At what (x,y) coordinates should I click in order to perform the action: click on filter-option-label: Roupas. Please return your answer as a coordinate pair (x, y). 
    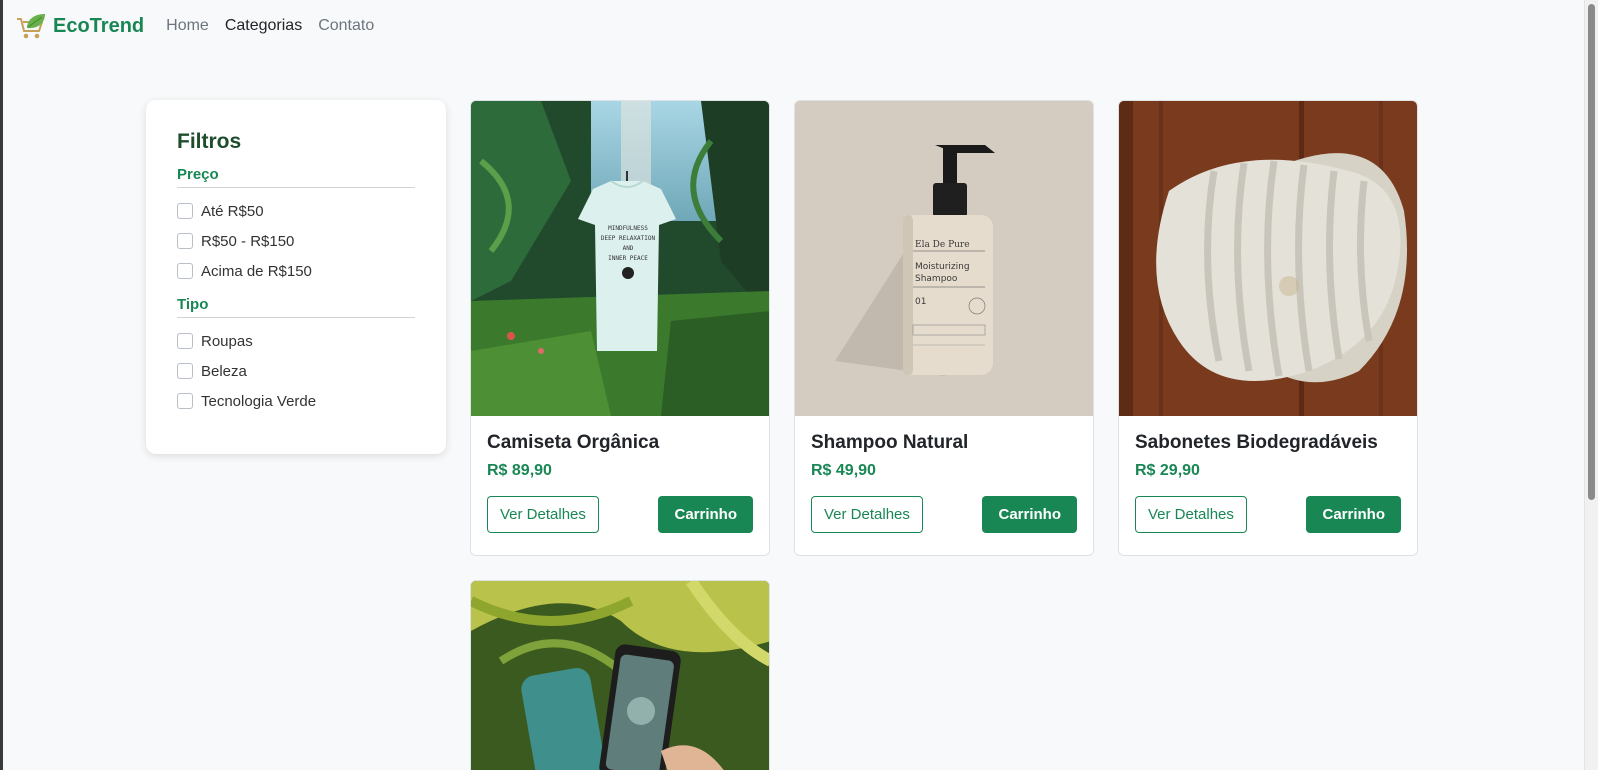
    Looking at the image, I should click on (227, 341).